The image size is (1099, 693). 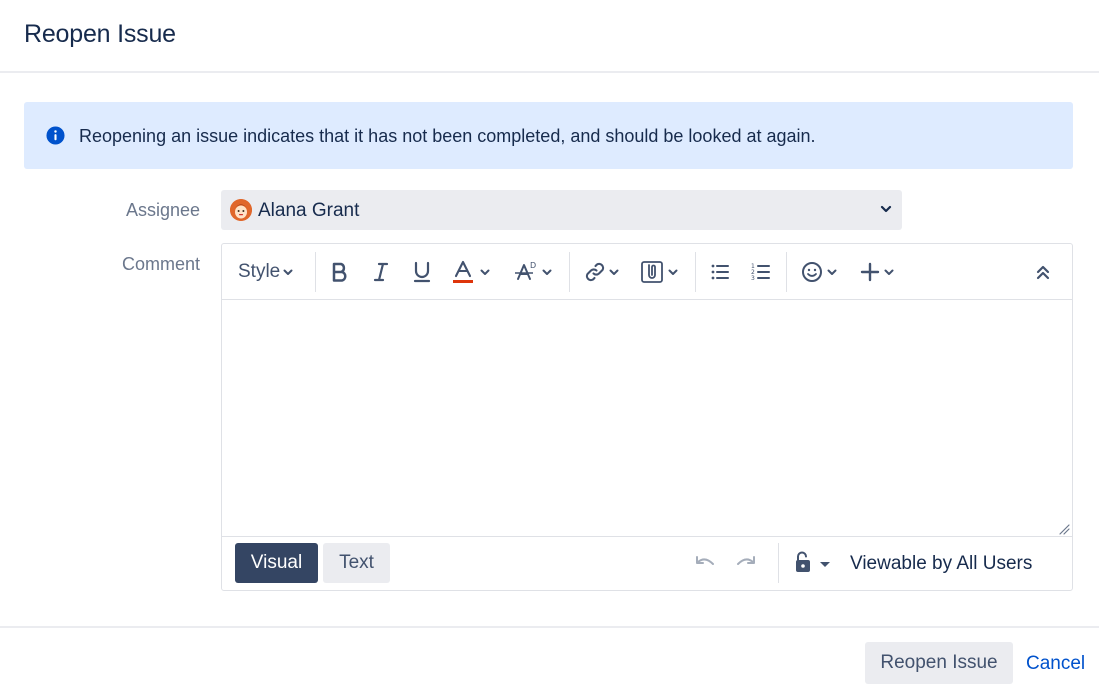 What do you see at coordinates (162, 210) in the screenshot?
I see `assignee-label: Assignee` at bounding box center [162, 210].